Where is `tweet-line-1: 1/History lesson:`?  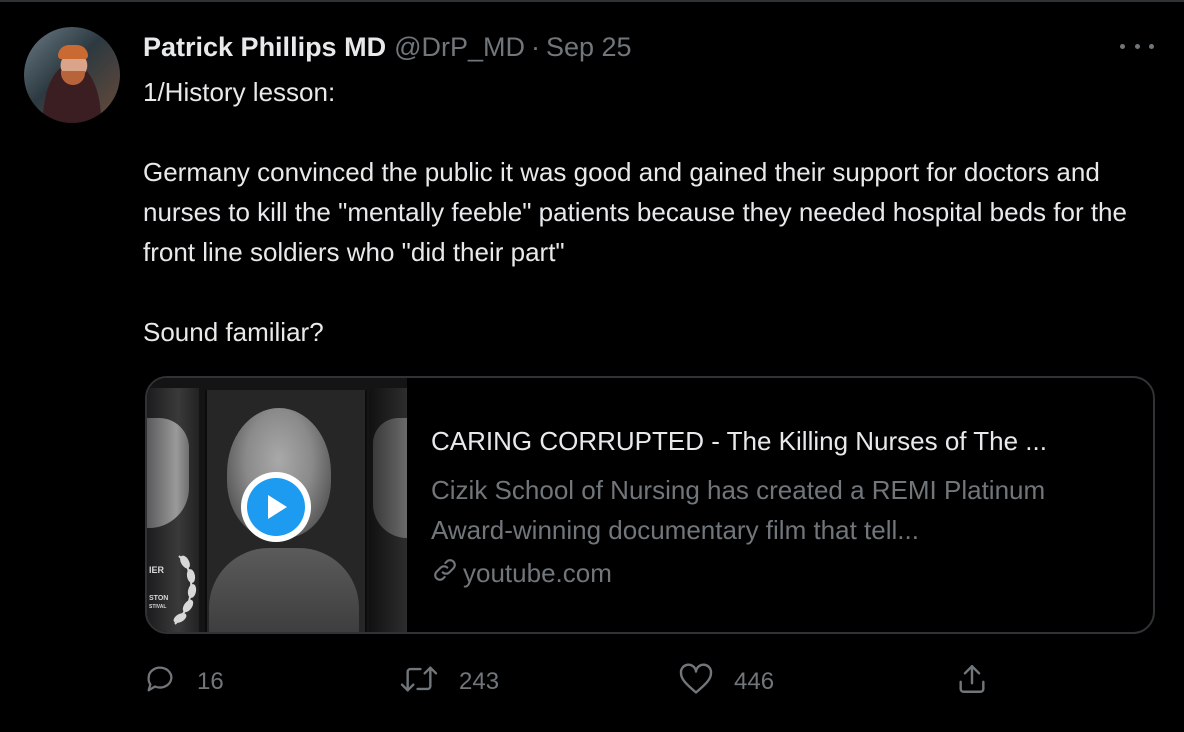 tweet-line-1: 1/History lesson: is located at coordinates (239, 92).